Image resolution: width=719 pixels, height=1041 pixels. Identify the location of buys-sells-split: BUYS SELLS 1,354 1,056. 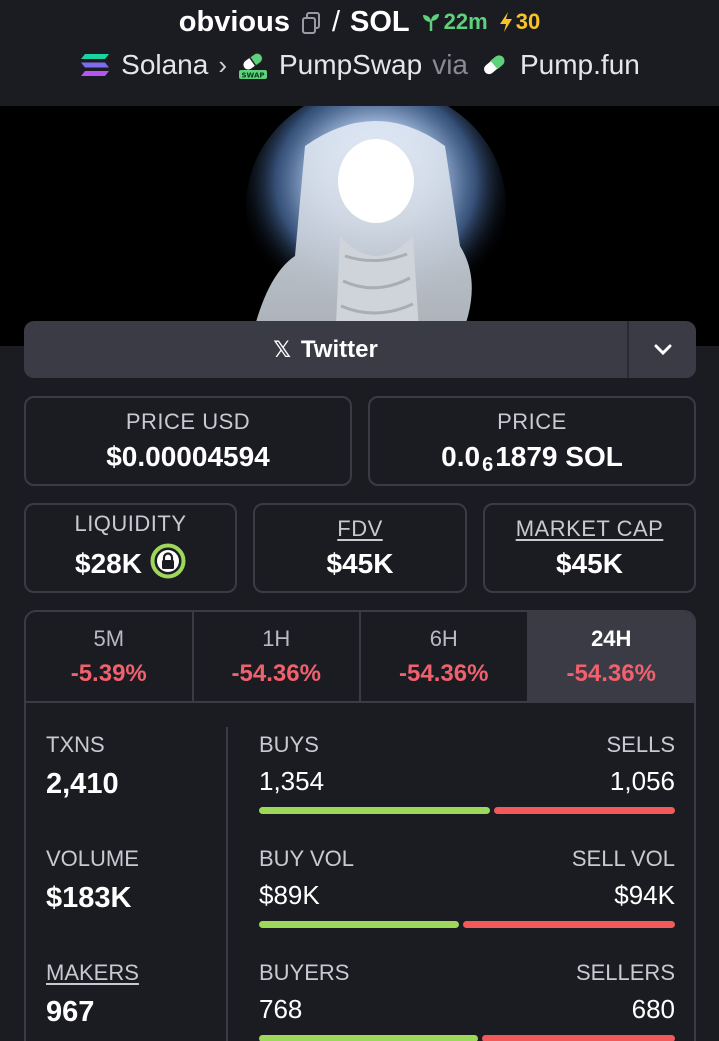
(467, 773).